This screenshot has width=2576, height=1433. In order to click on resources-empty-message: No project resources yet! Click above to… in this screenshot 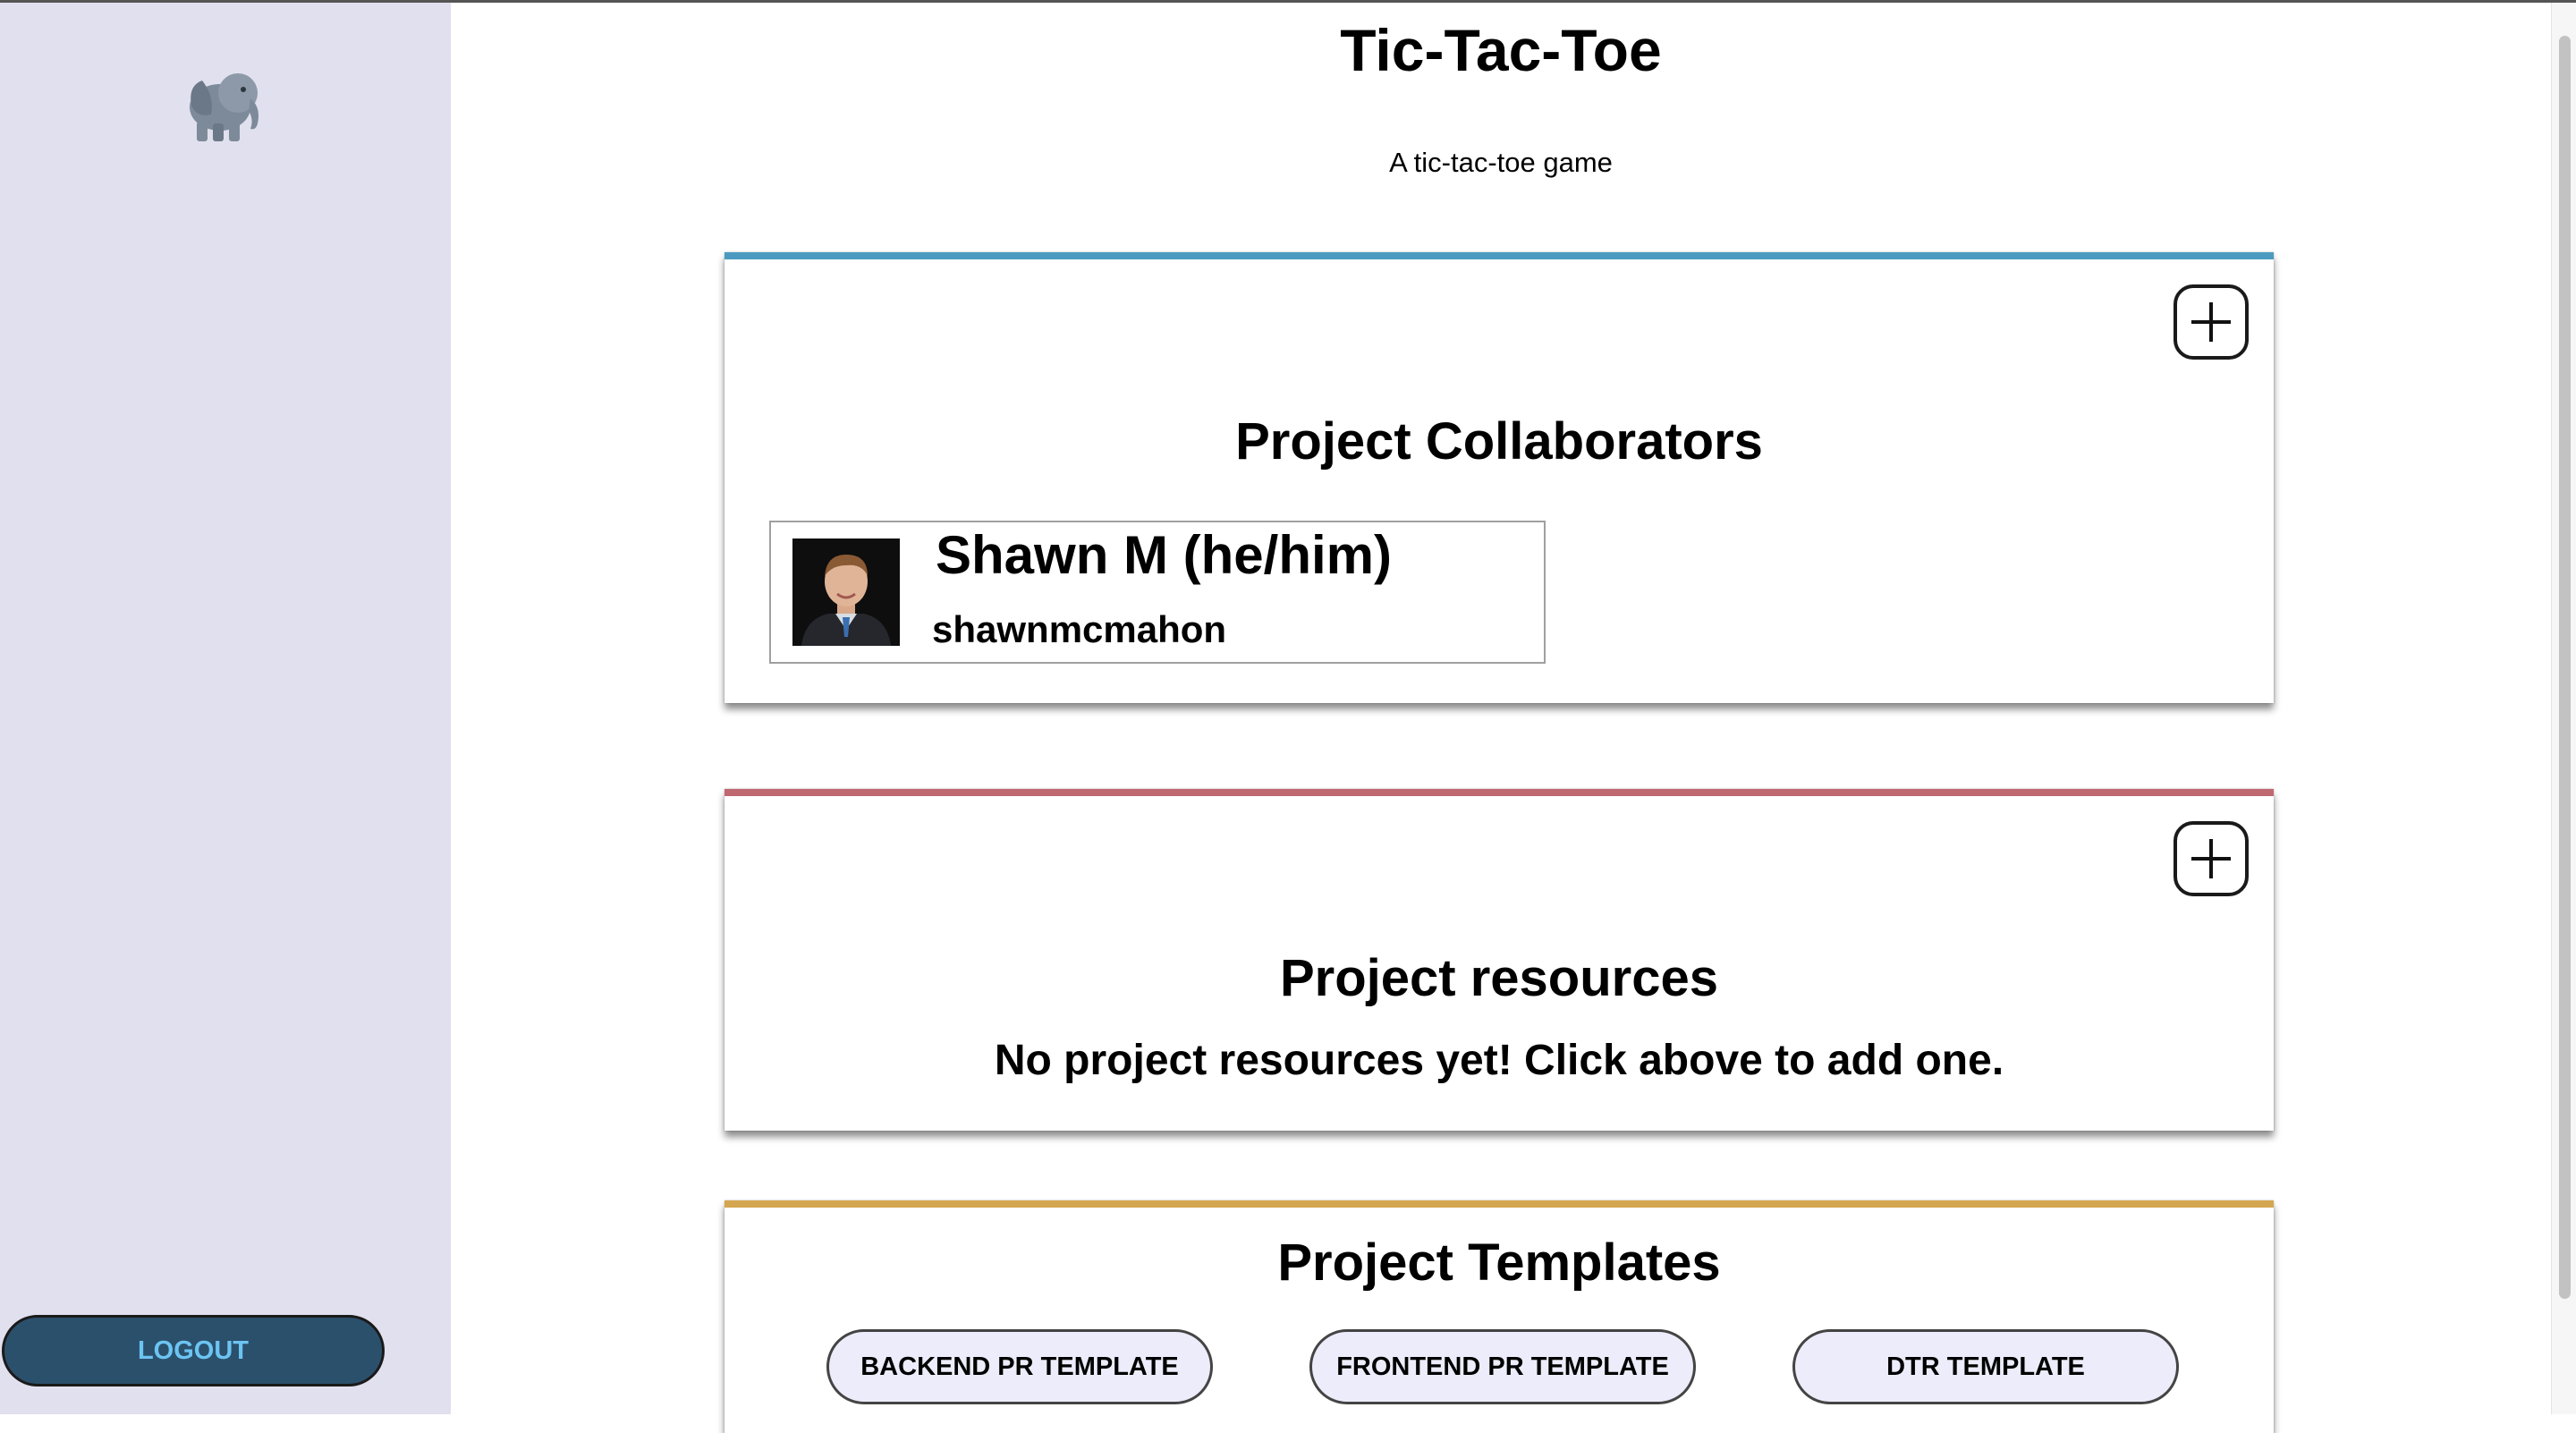, I will do `click(1499, 1060)`.